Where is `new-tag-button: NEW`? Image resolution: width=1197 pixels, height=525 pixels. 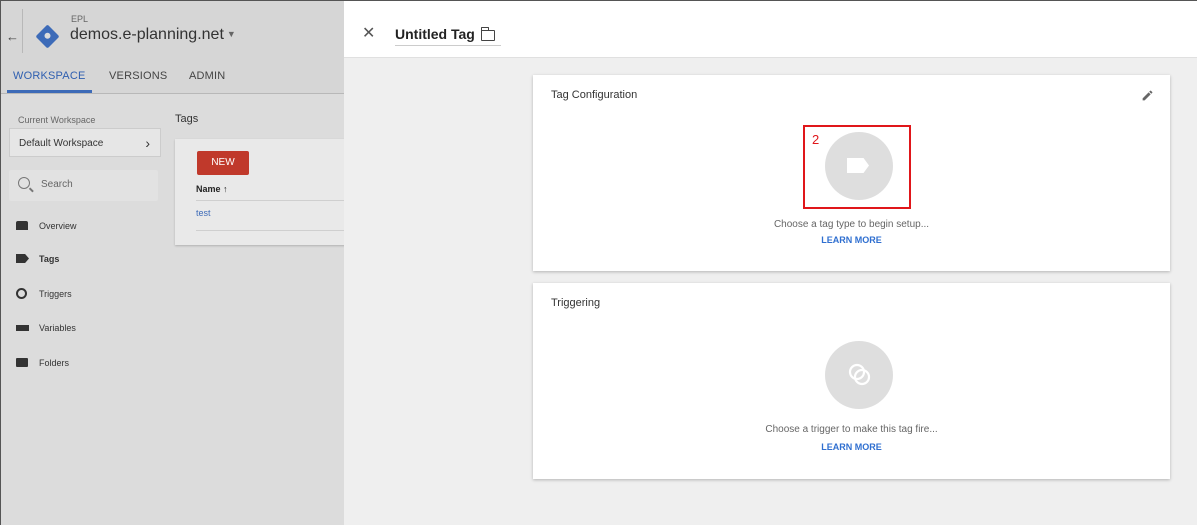
new-tag-button: NEW is located at coordinates (223, 163).